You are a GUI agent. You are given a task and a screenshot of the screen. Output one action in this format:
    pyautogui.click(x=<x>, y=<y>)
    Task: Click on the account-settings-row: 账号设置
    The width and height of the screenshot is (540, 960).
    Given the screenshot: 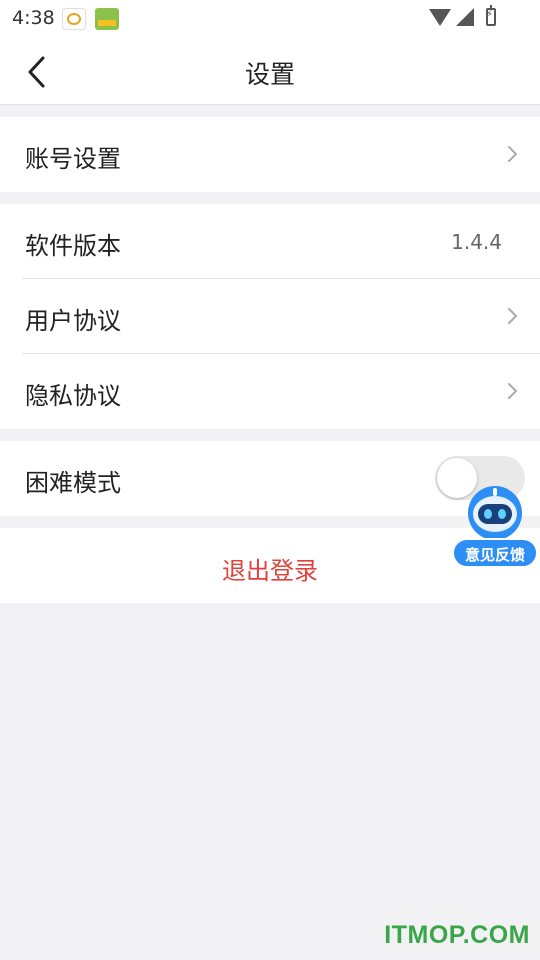 What is the action you would take?
    pyautogui.click(x=270, y=154)
    